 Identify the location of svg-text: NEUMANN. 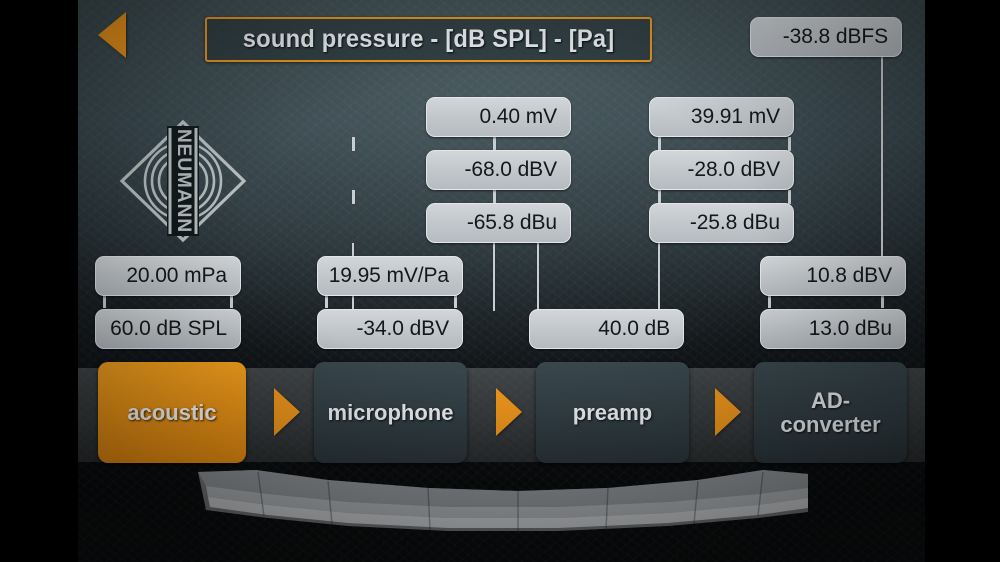
(183, 181).